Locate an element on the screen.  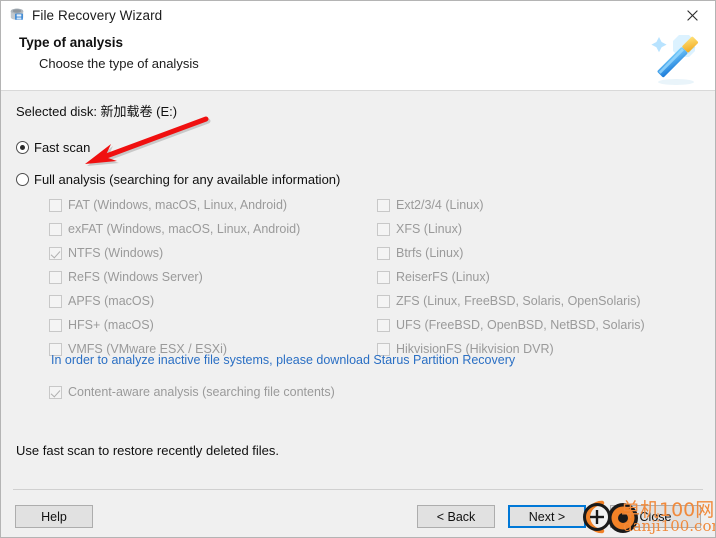
checkbox-label-apfs: APFS (macOS) is located at coordinates (111, 301).